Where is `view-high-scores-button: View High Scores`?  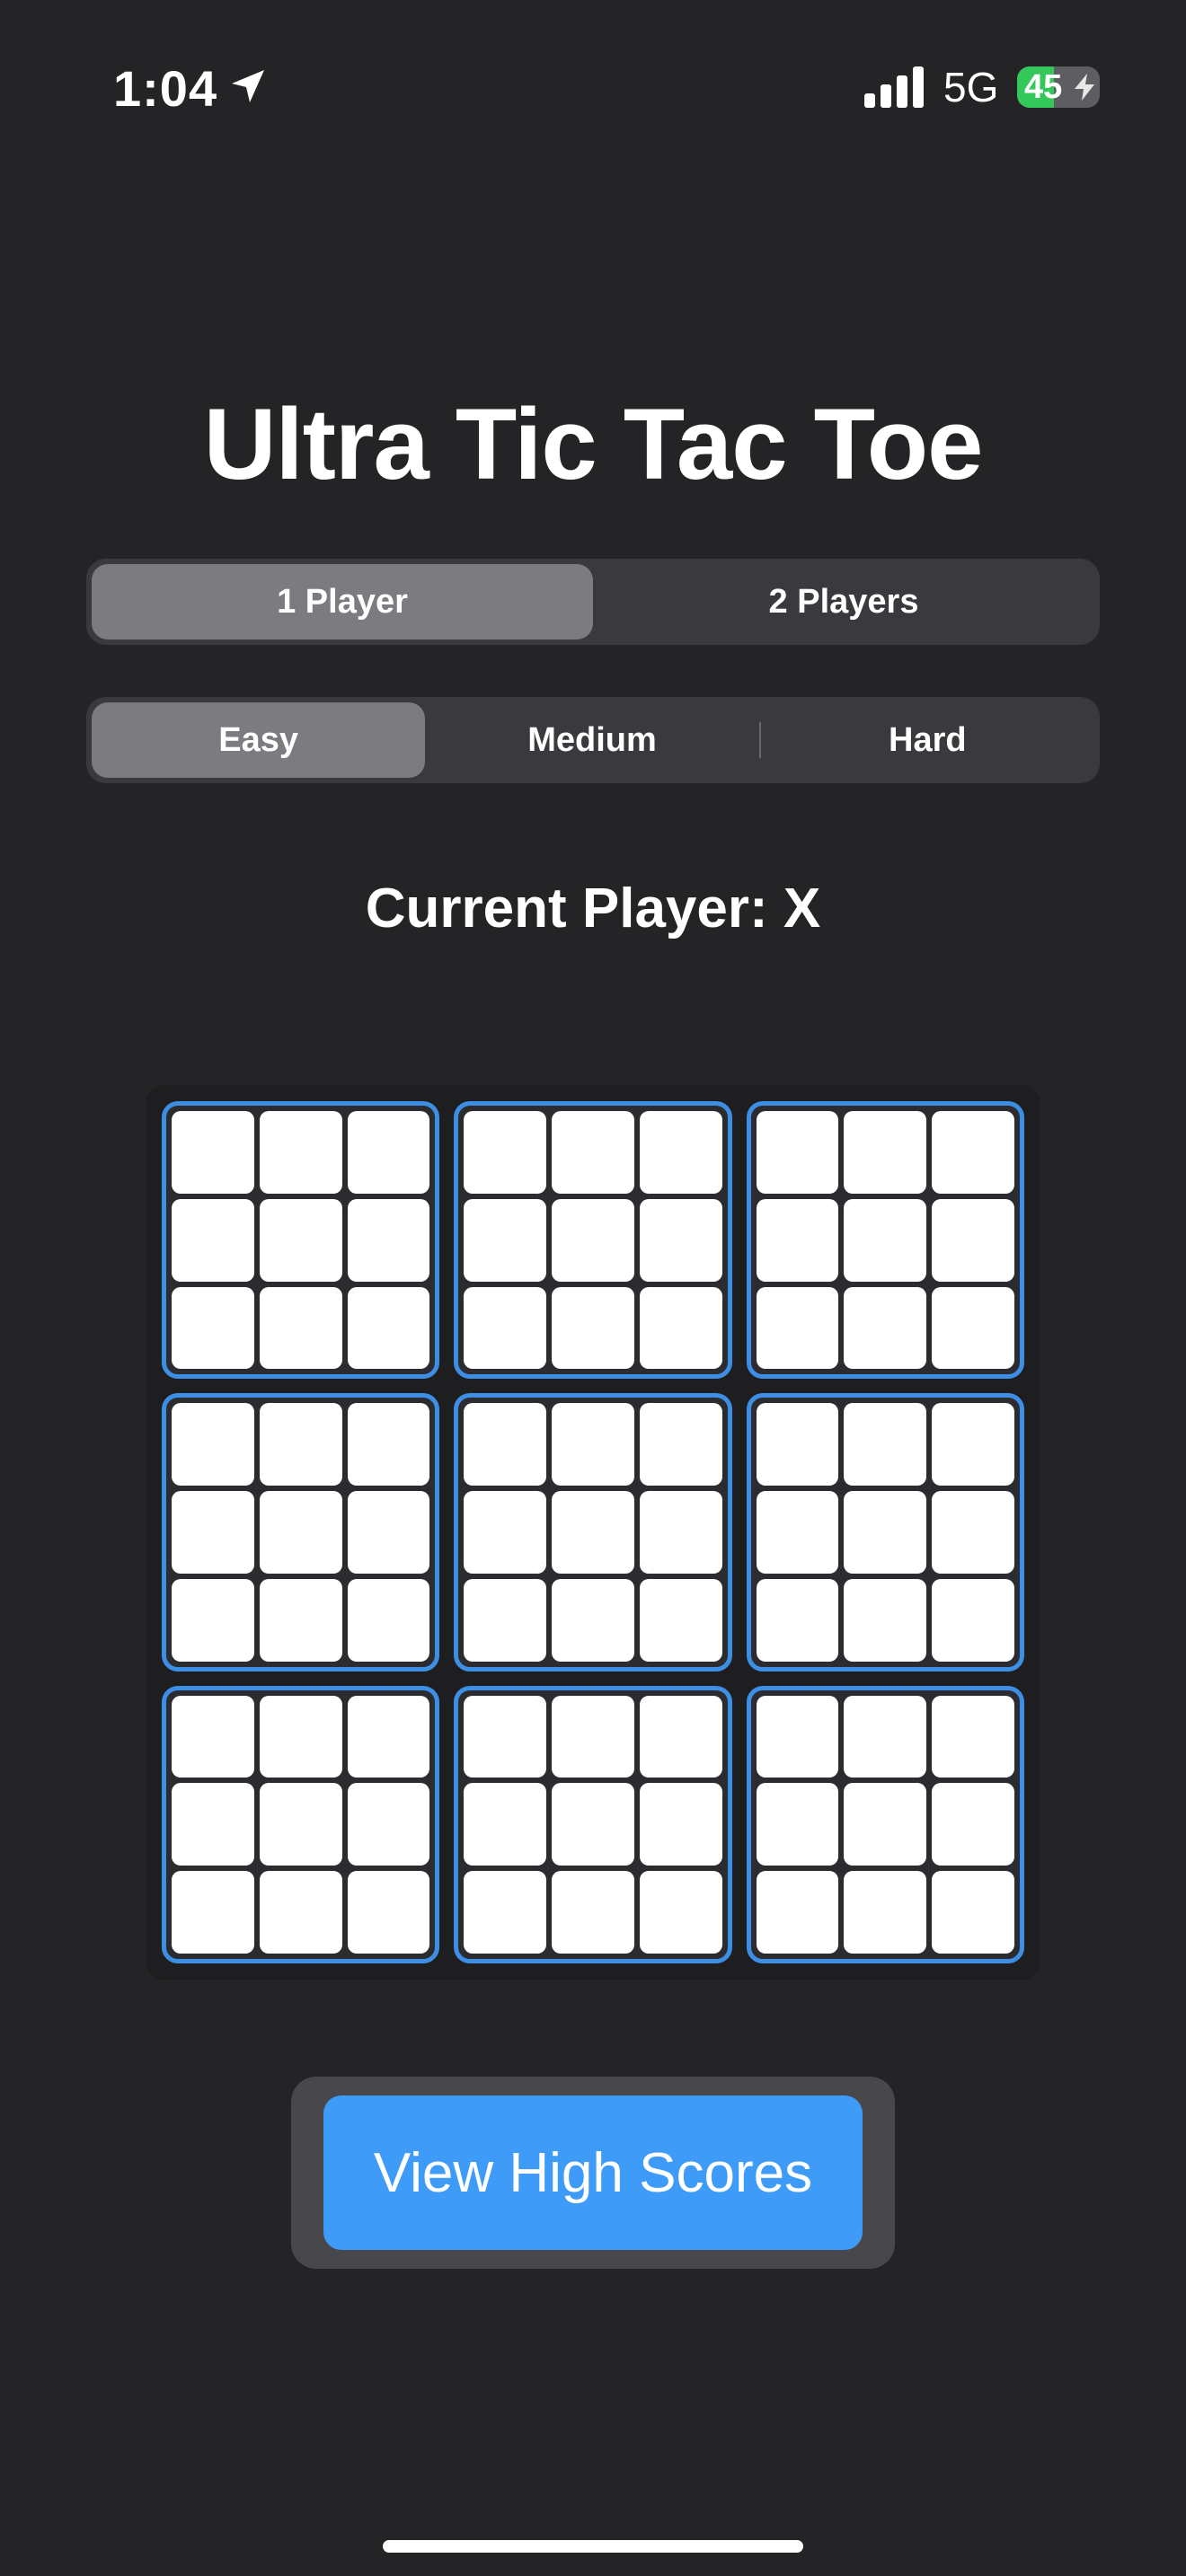 view-high-scores-button: View High Scores is located at coordinates (593, 2172).